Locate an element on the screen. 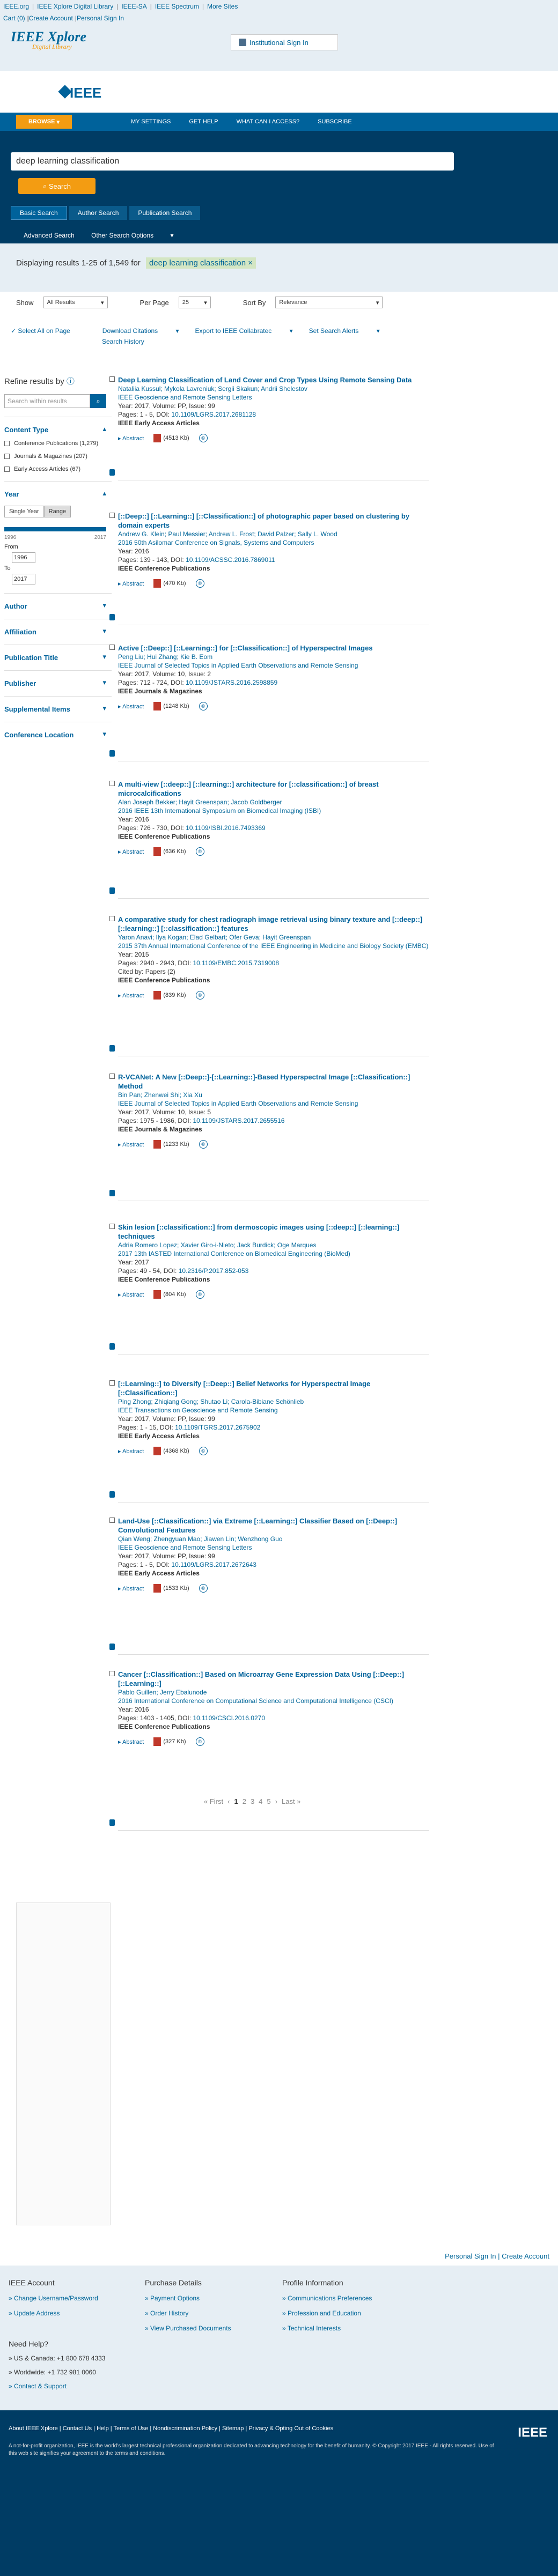 Image resolution: width=558 pixels, height=2576 pixels. result-doi-link: 10.1109/CSCI.2016.0270 is located at coordinates (229, 1718).